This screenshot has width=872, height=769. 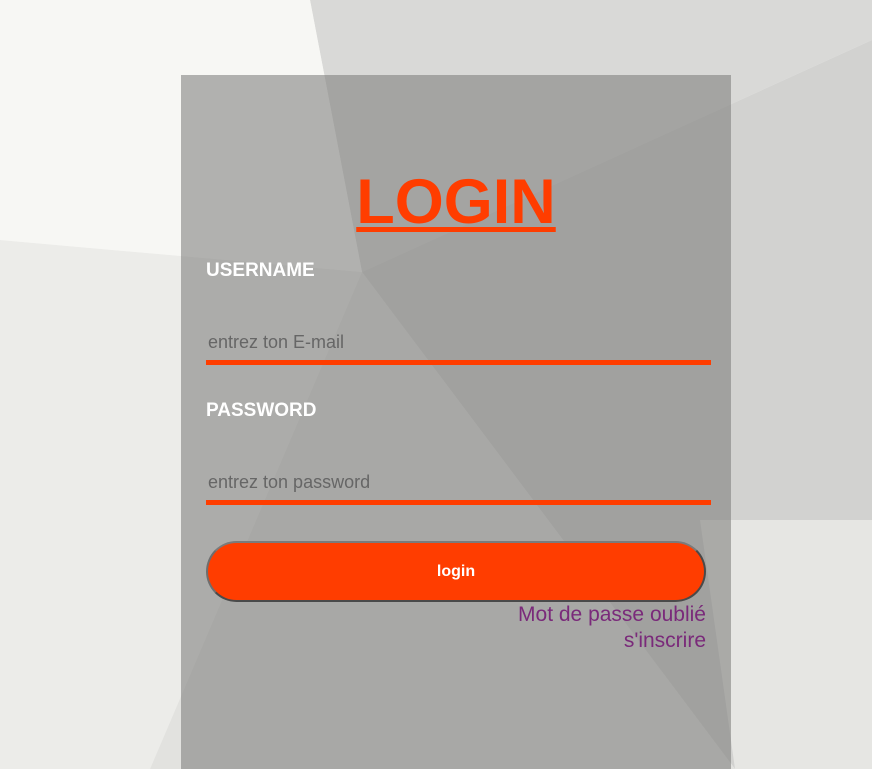 What do you see at coordinates (612, 641) in the screenshot?
I see `signup-link: s'inscrire` at bounding box center [612, 641].